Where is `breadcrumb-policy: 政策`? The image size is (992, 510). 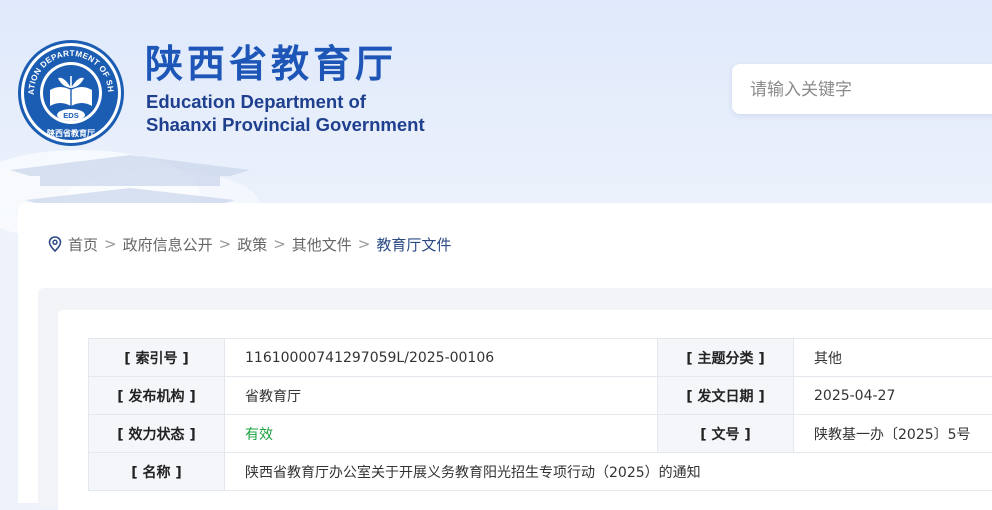
breadcrumb-policy: 政策 is located at coordinates (252, 244).